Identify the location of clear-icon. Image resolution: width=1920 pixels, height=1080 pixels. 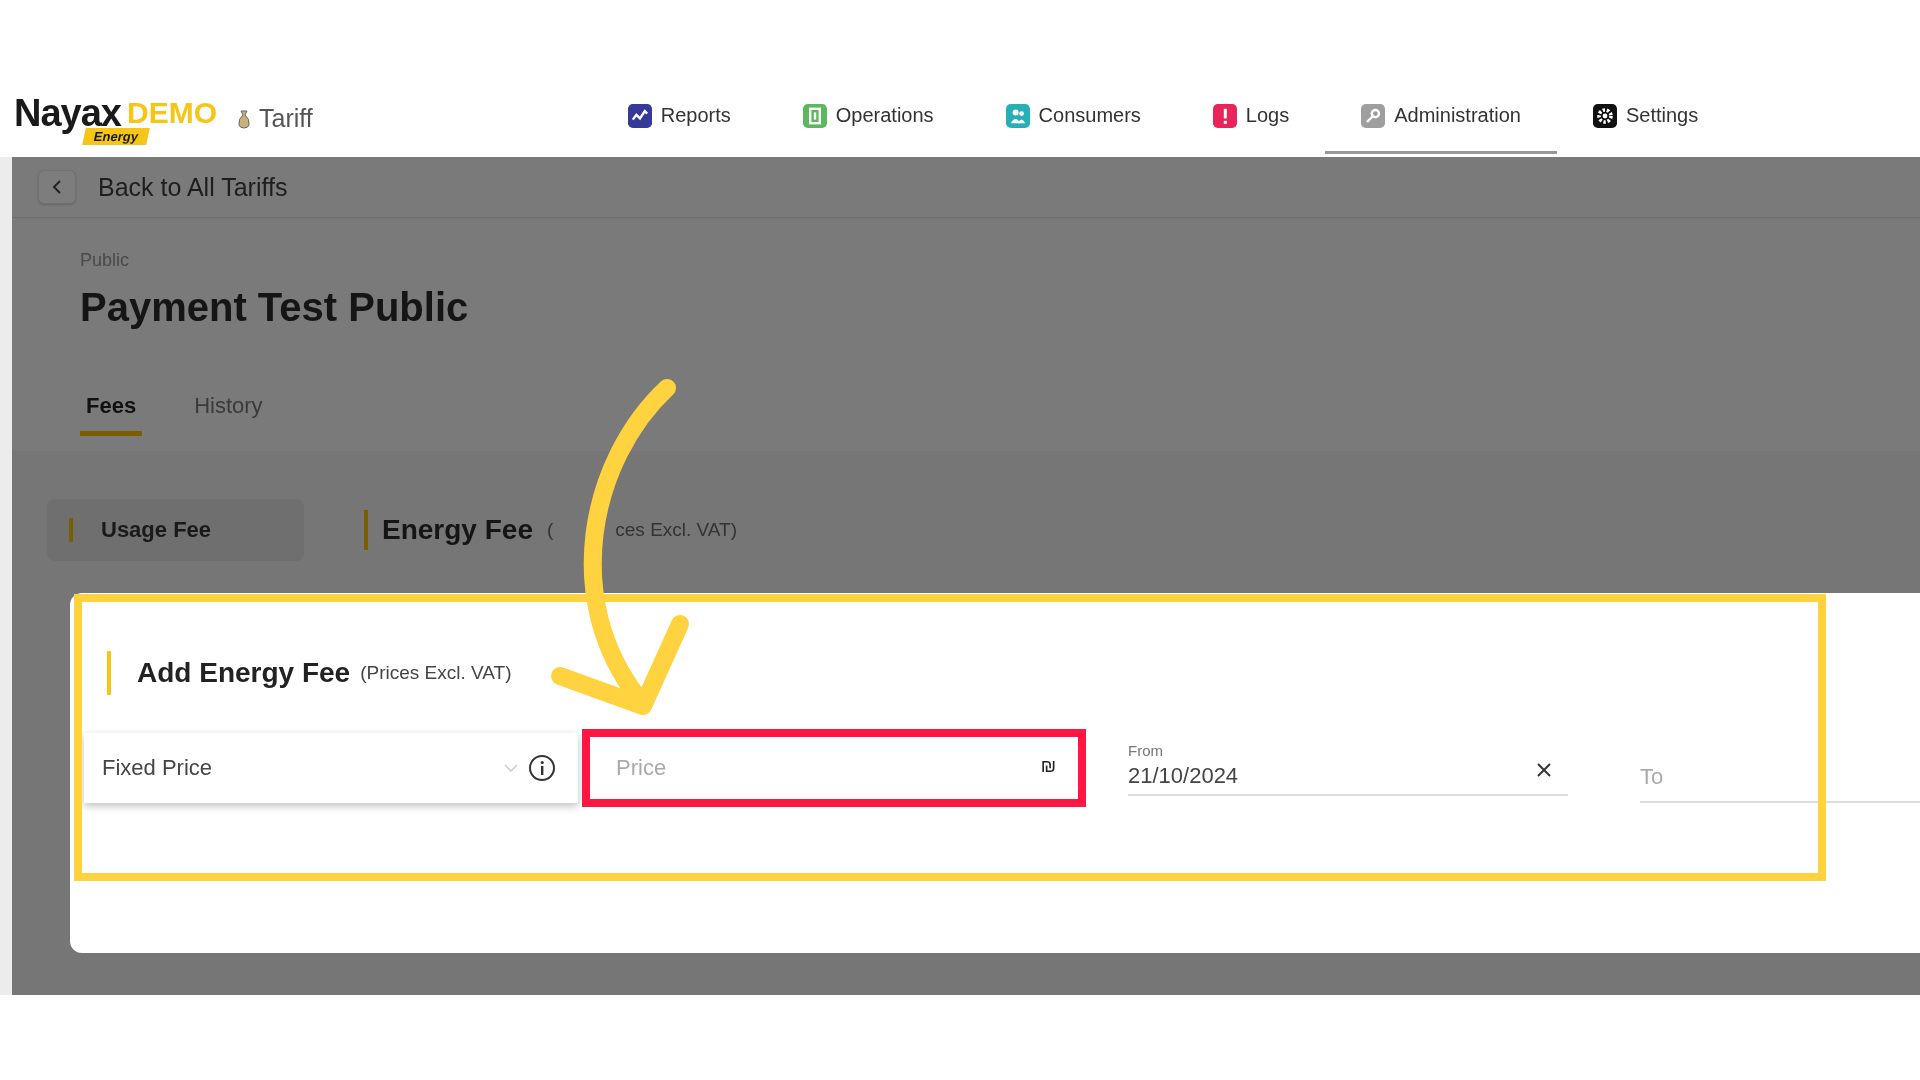
(1544, 770).